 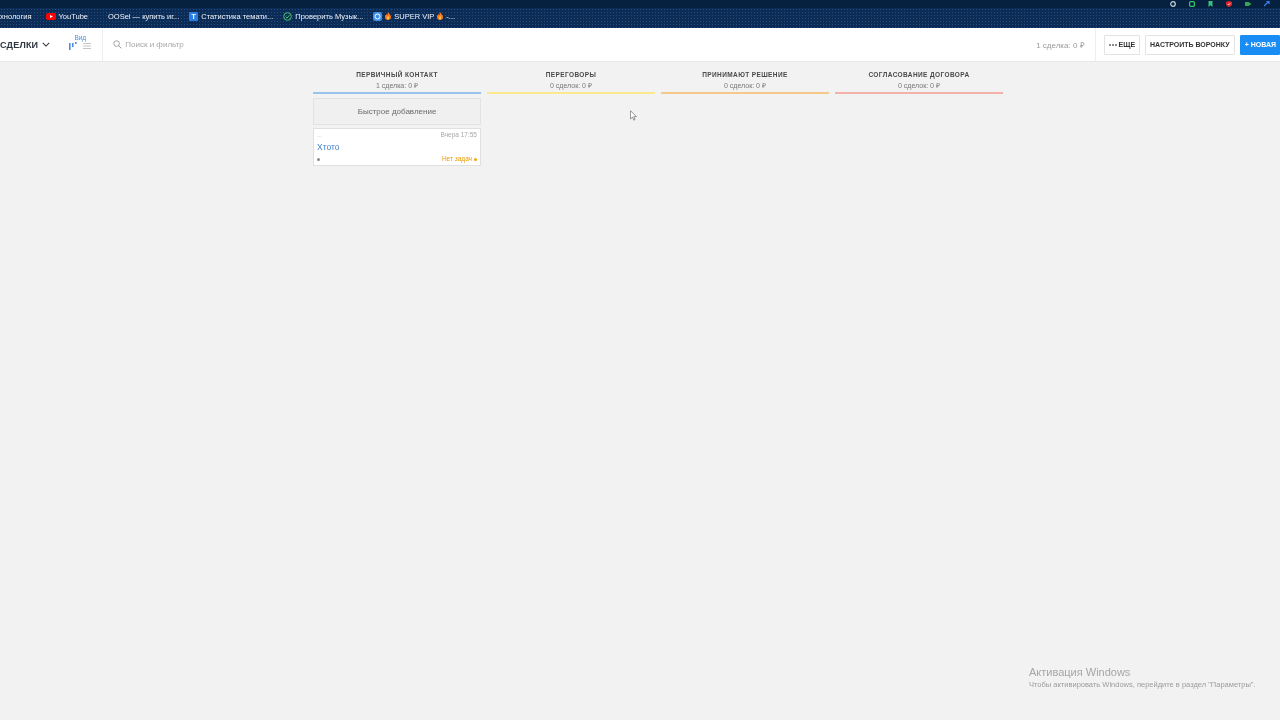 I want to click on check-circle-icon, so click(x=288, y=16).